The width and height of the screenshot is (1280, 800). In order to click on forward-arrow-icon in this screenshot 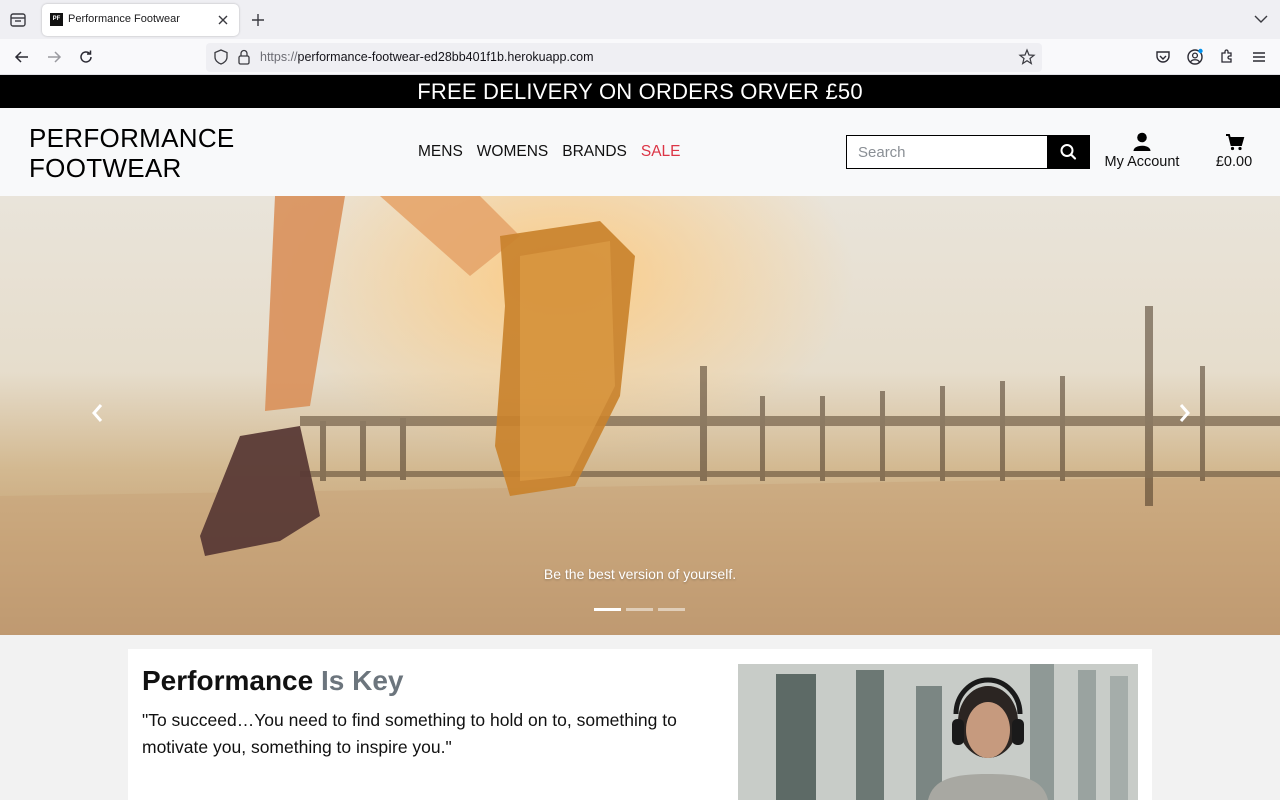, I will do `click(54, 57)`.